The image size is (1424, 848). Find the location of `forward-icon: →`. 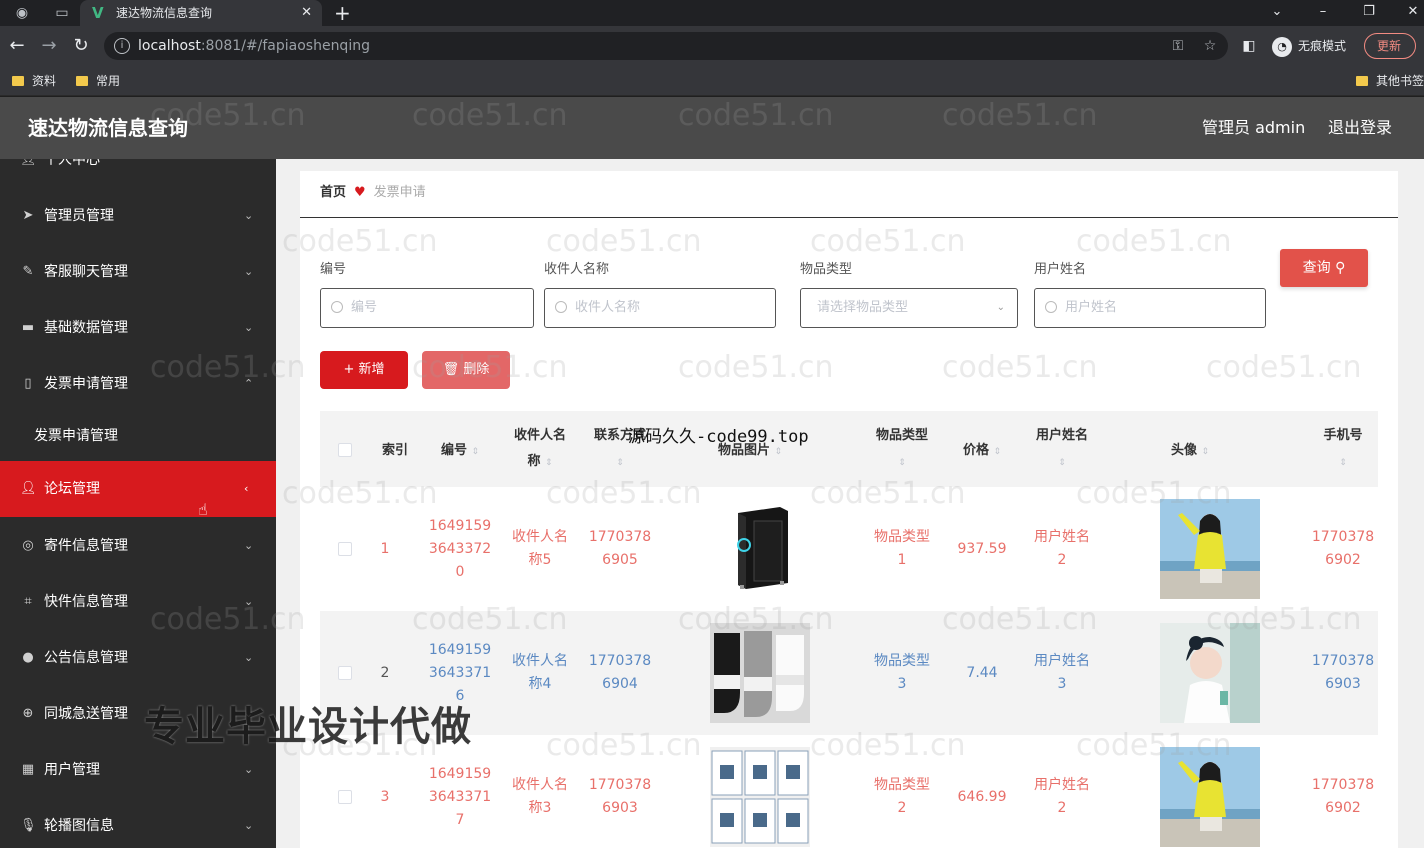

forward-icon: → is located at coordinates (49, 46).